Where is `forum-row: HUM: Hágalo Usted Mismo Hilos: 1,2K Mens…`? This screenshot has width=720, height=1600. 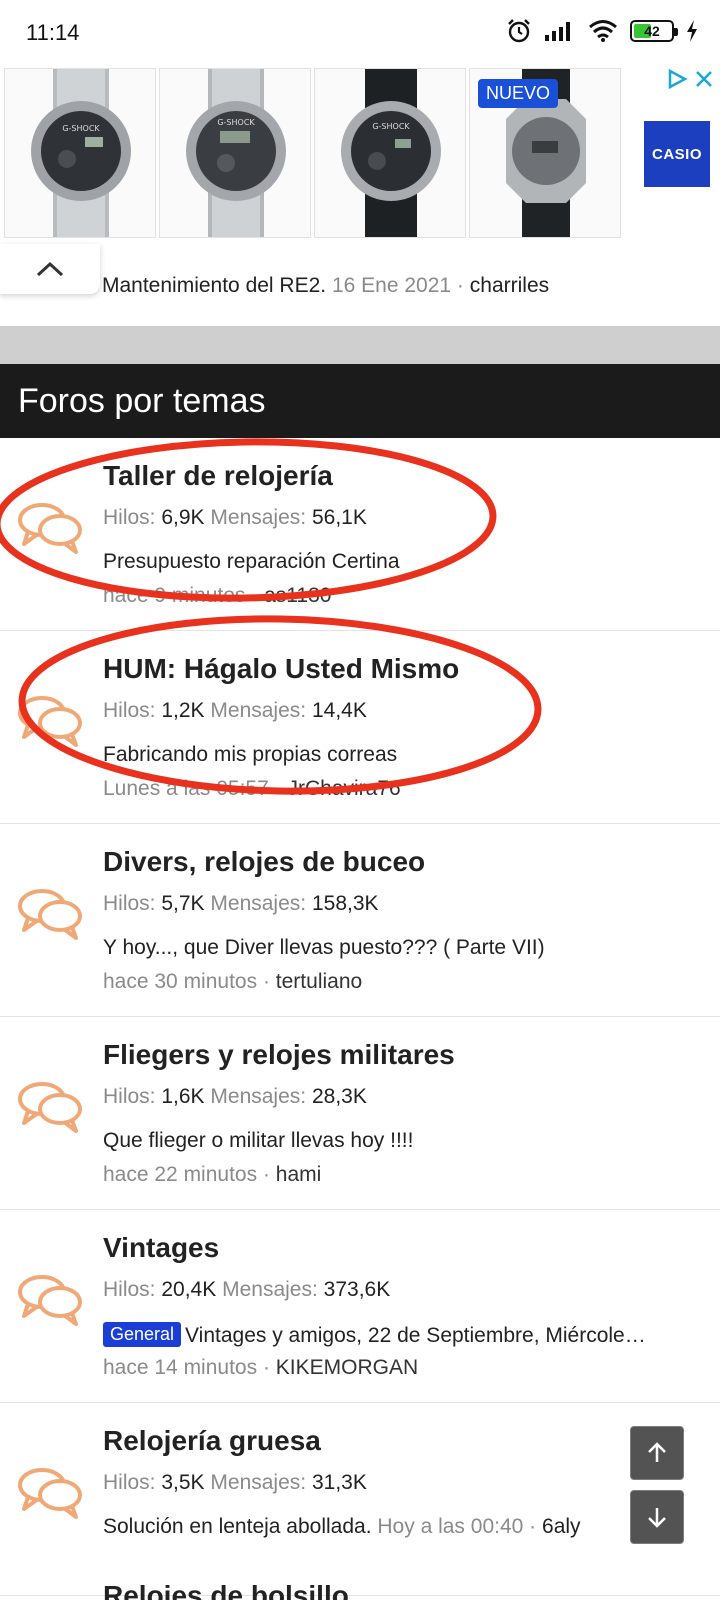 forum-row: HUM: Hágalo Usted Mismo Hilos: 1,2K Mens… is located at coordinates (360, 727).